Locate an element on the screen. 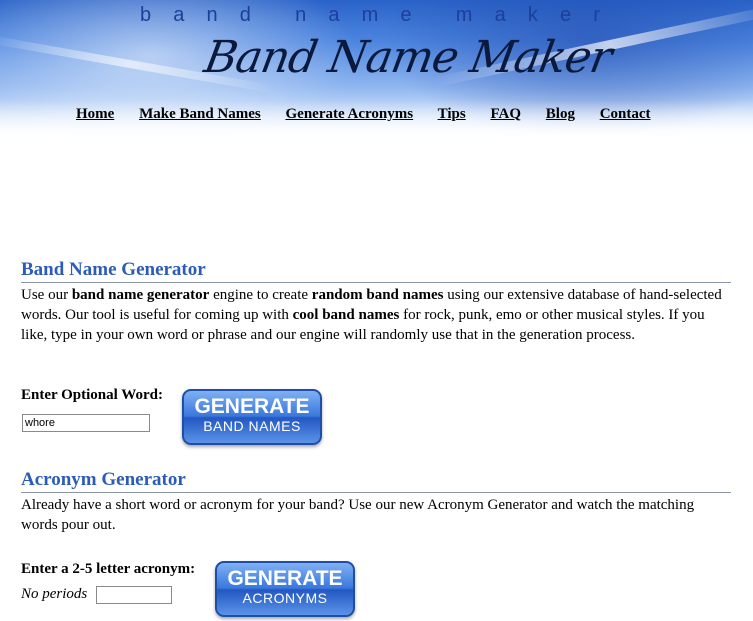 The width and height of the screenshot is (753, 621). intro-keyword: band name generator is located at coordinates (140, 295).